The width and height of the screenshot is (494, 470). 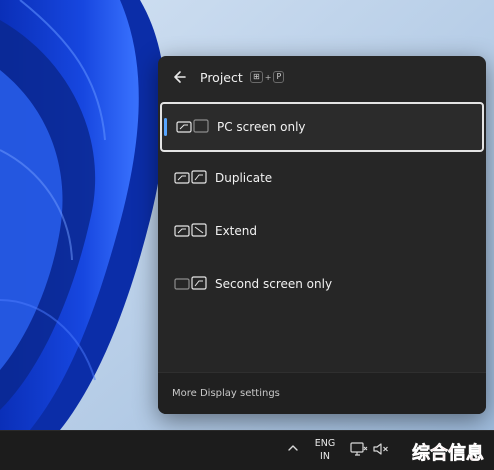 I want to click on more-display-settings-link: More Display settings, so click(x=226, y=393).